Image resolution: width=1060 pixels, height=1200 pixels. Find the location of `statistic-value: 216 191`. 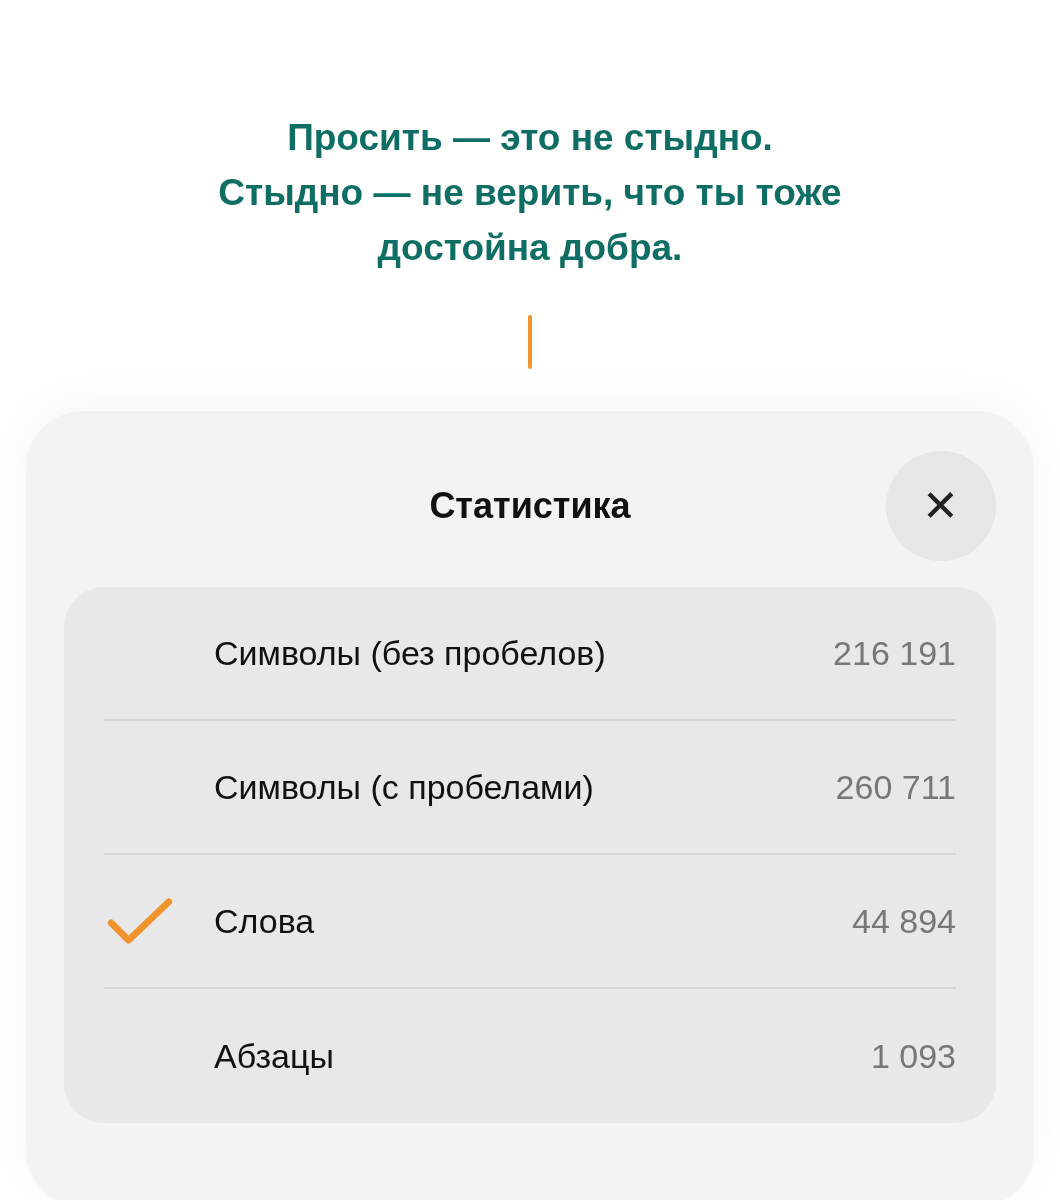

statistic-value: 216 191 is located at coordinates (894, 653).